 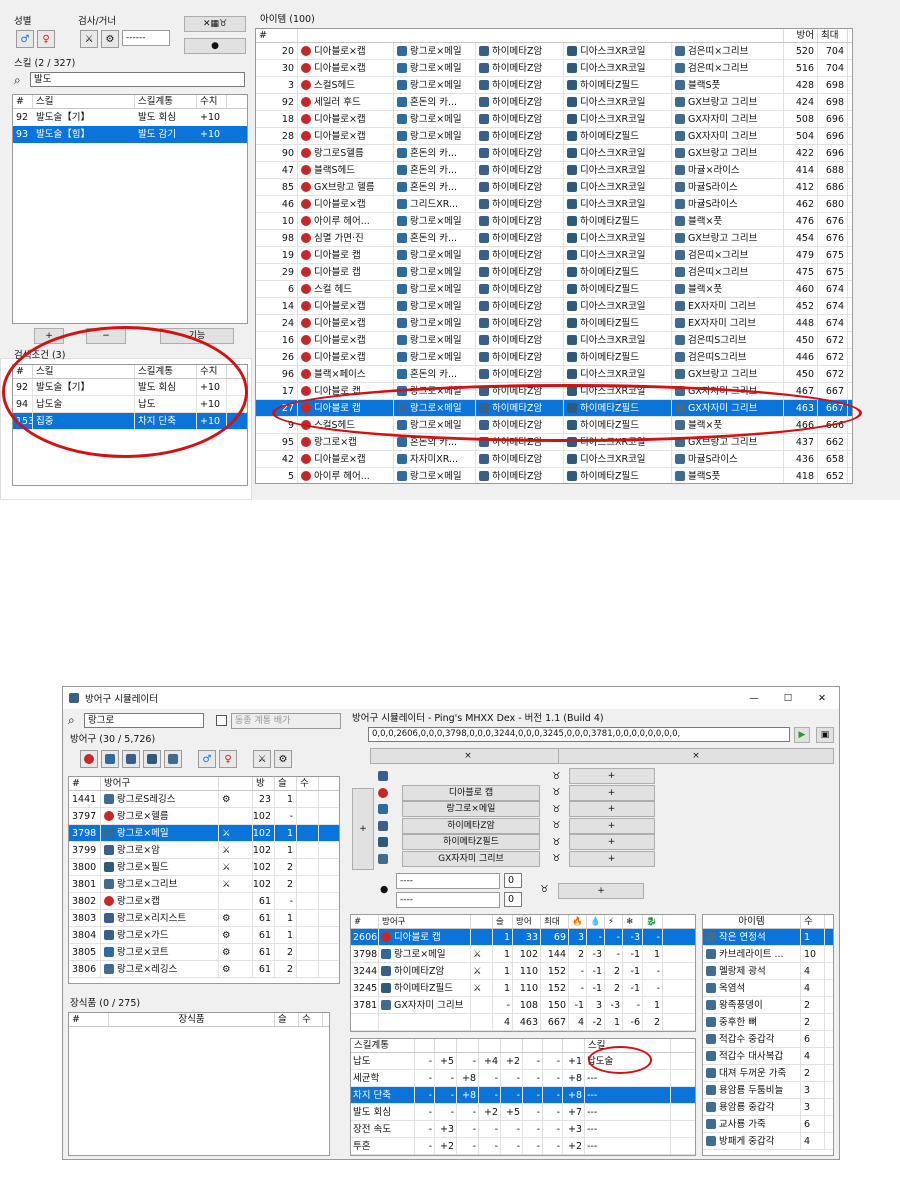 I want to click on bag-row: 옥염석 4, so click(x=768, y=988).